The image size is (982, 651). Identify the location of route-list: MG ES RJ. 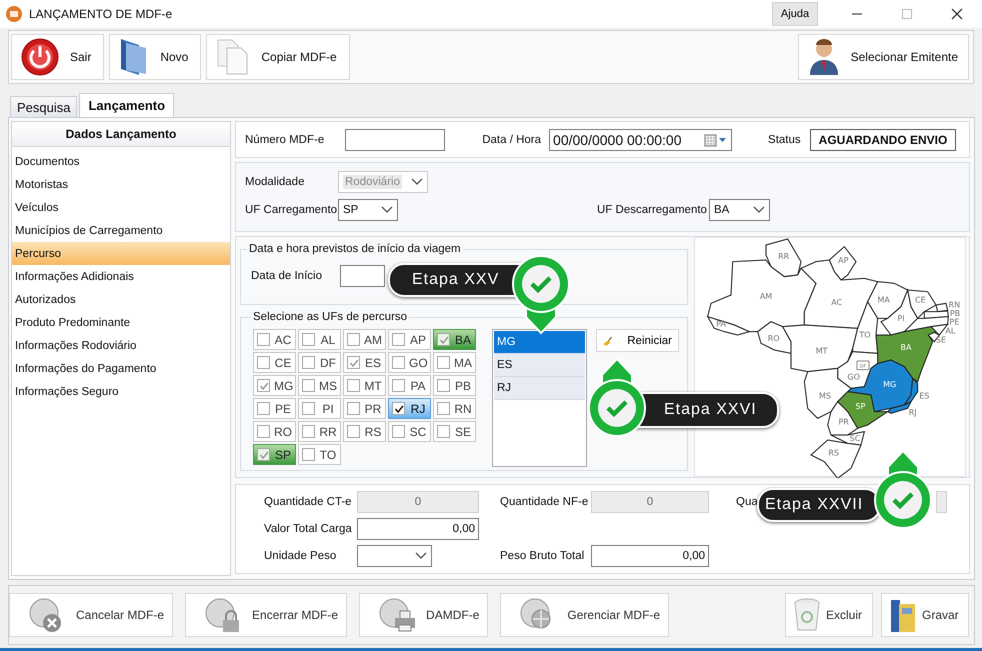
(539, 398).